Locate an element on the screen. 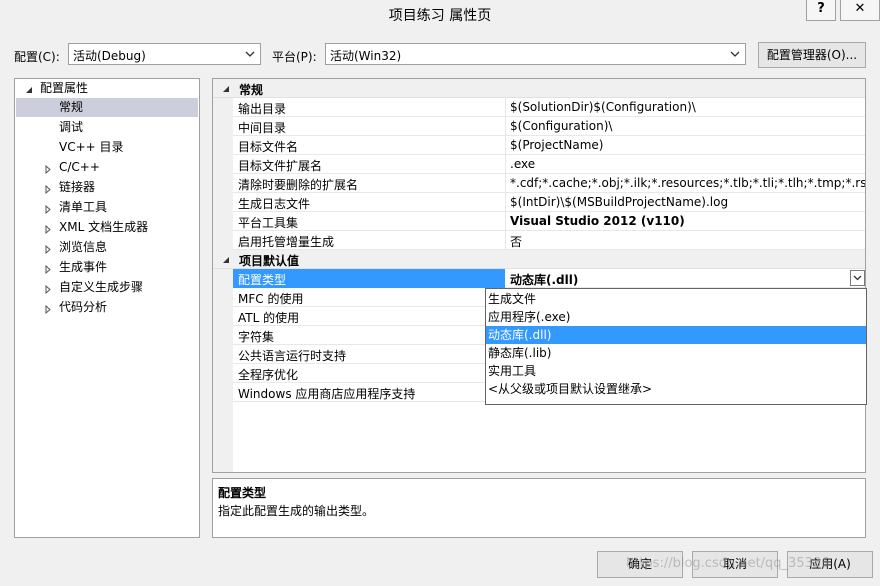  property-name: 公共语言运行时支持 is located at coordinates (292, 356).